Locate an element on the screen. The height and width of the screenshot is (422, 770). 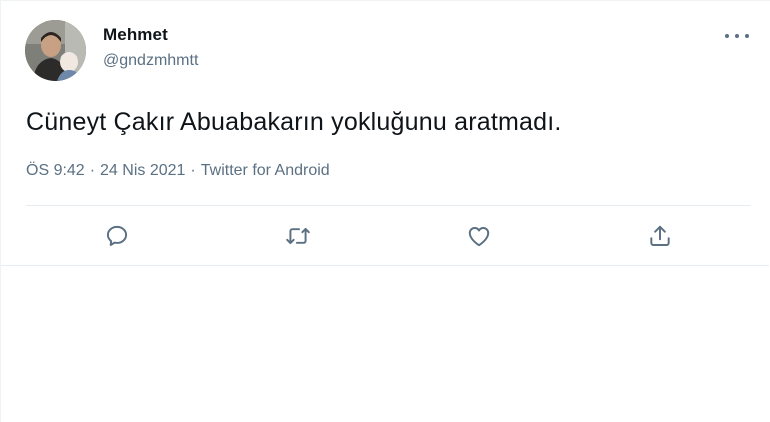
author-display-name: Mehmet is located at coordinates (135, 35).